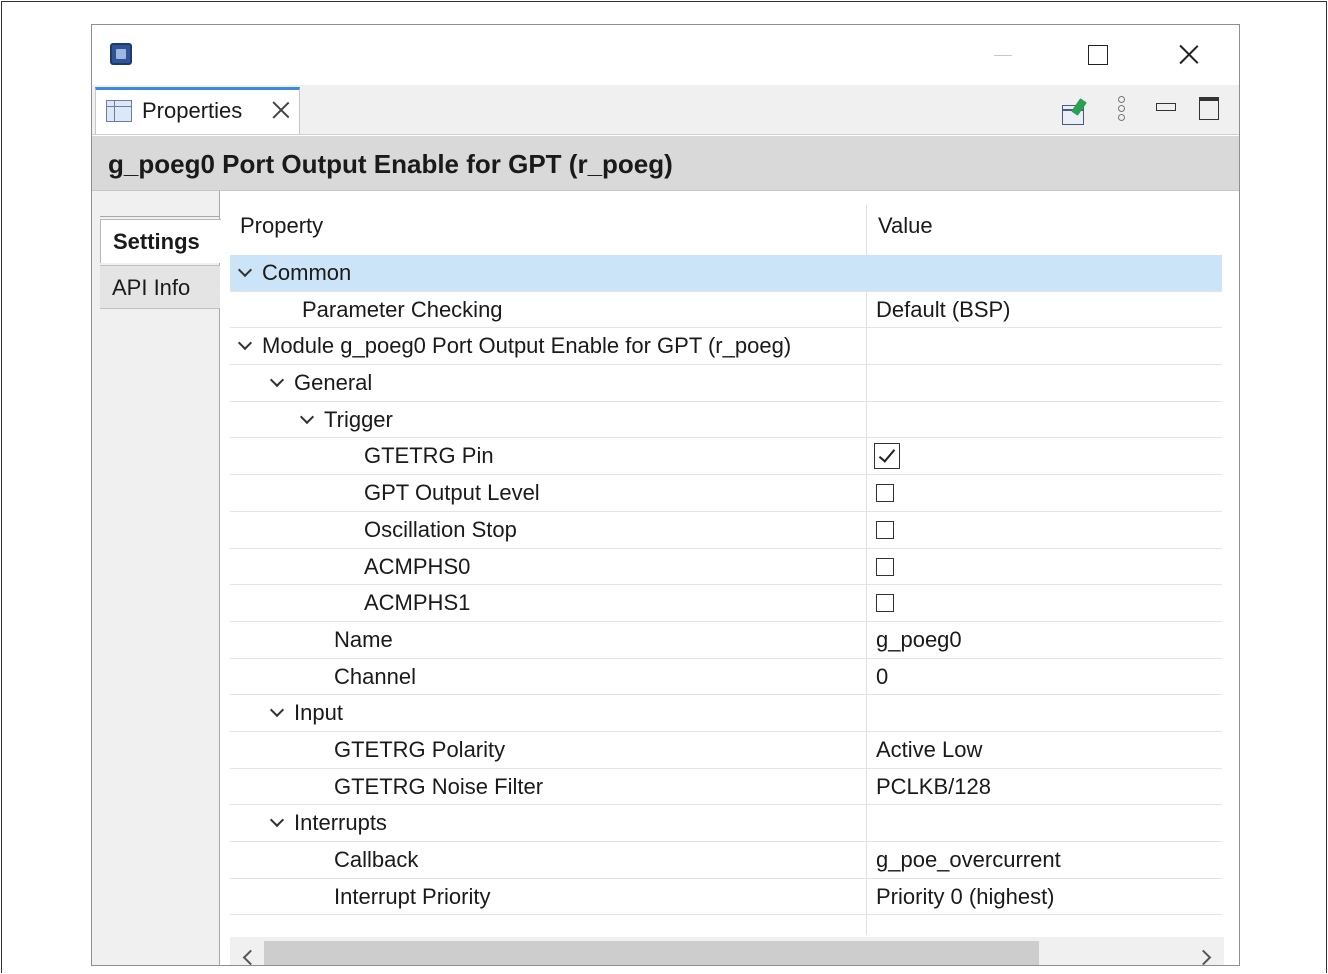  I want to click on property-label: GPT Output Level, so click(452, 493).